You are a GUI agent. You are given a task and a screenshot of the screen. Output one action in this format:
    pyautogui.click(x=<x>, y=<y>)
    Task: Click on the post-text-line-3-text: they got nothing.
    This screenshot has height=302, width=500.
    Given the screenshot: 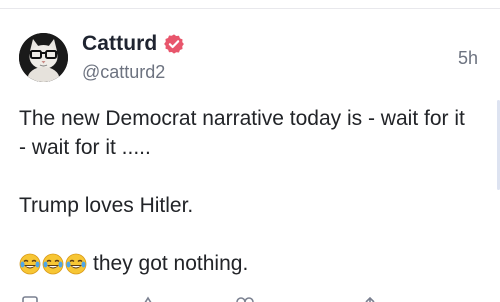 What is the action you would take?
    pyautogui.click(x=171, y=263)
    